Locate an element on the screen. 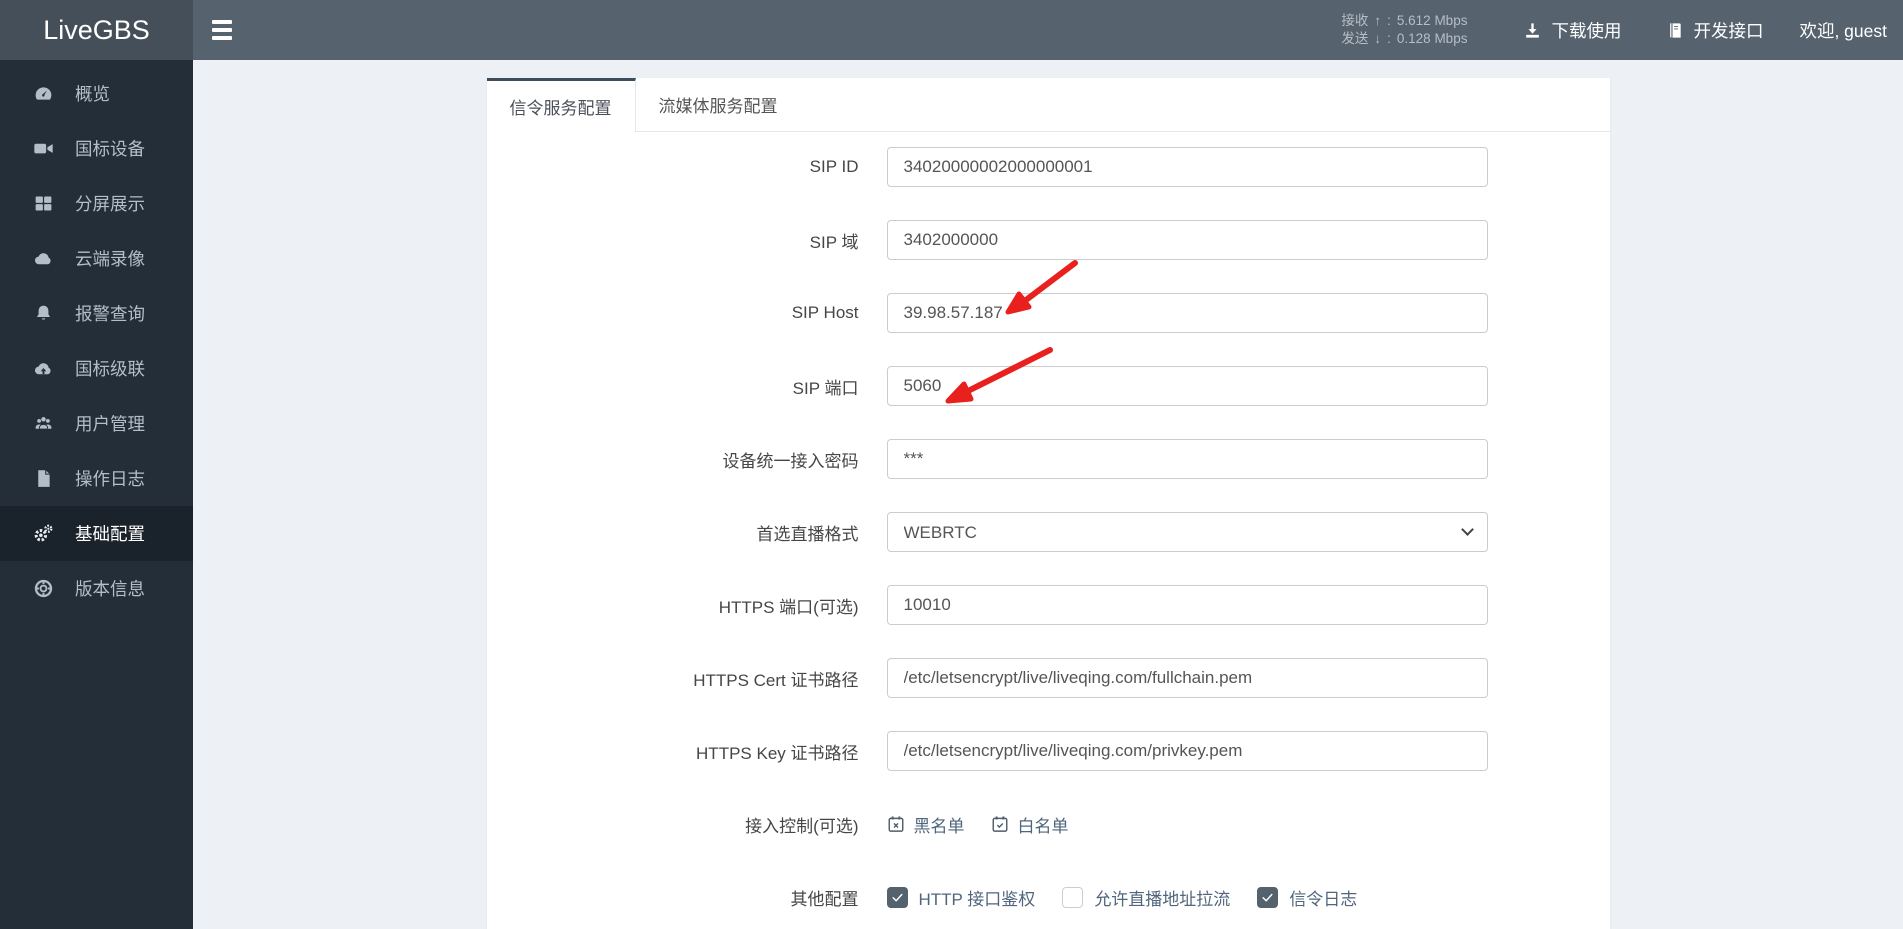  sip-domain-input is located at coordinates (1187, 240).